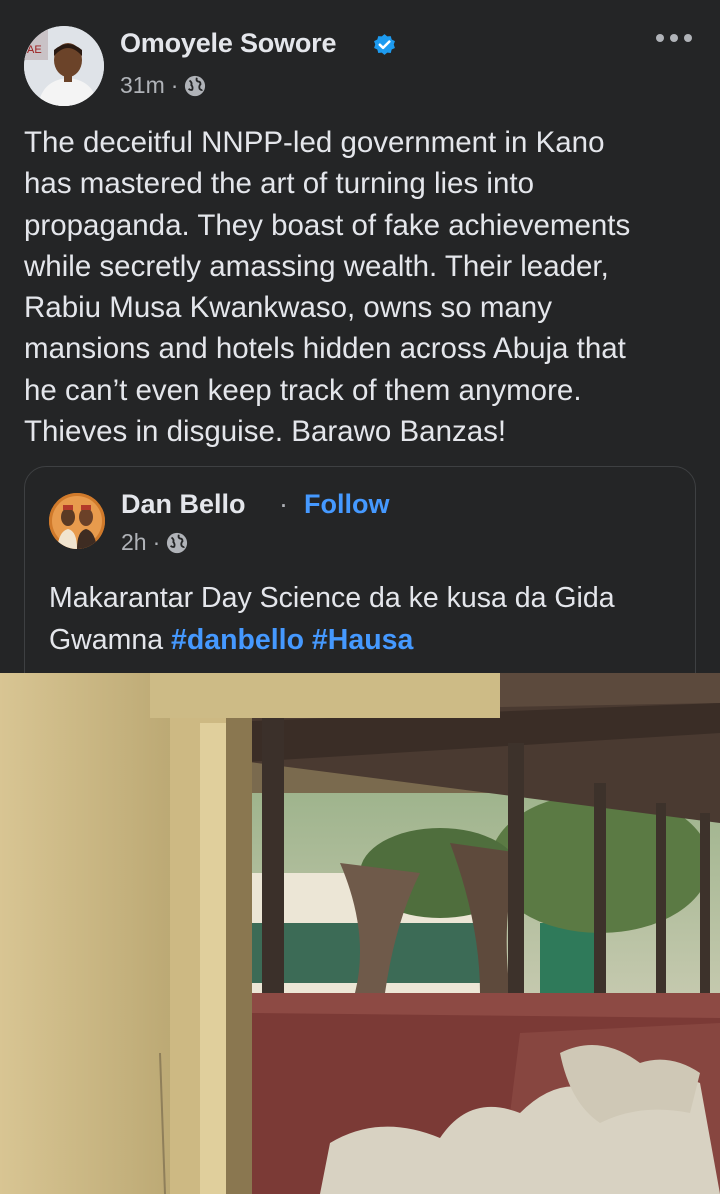  I want to click on shared-author-avatar, so click(77, 521).